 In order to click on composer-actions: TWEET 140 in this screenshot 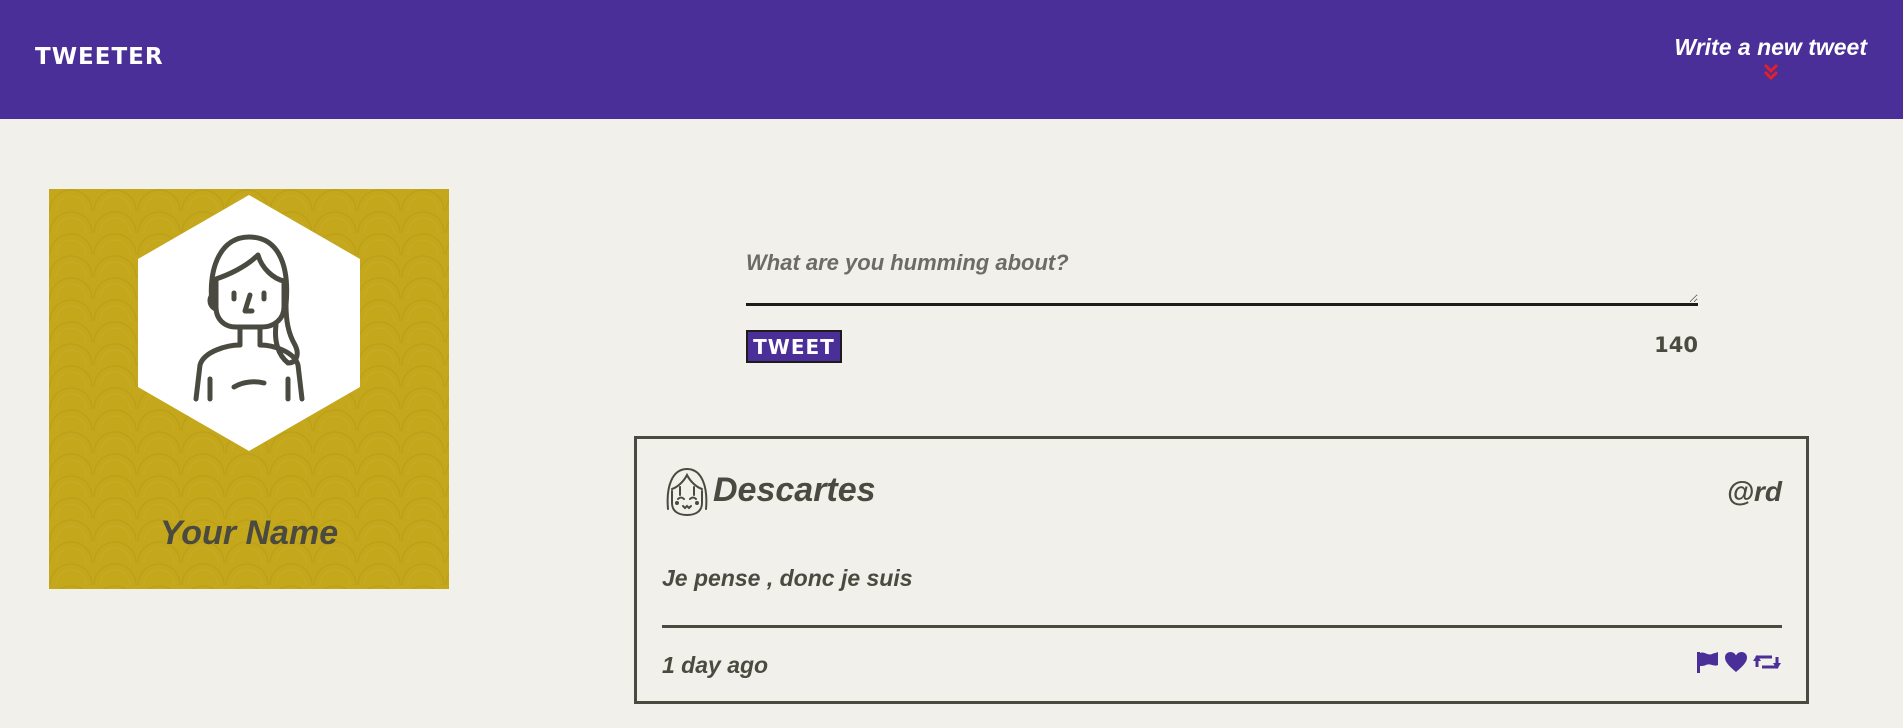, I will do `click(1222, 347)`.